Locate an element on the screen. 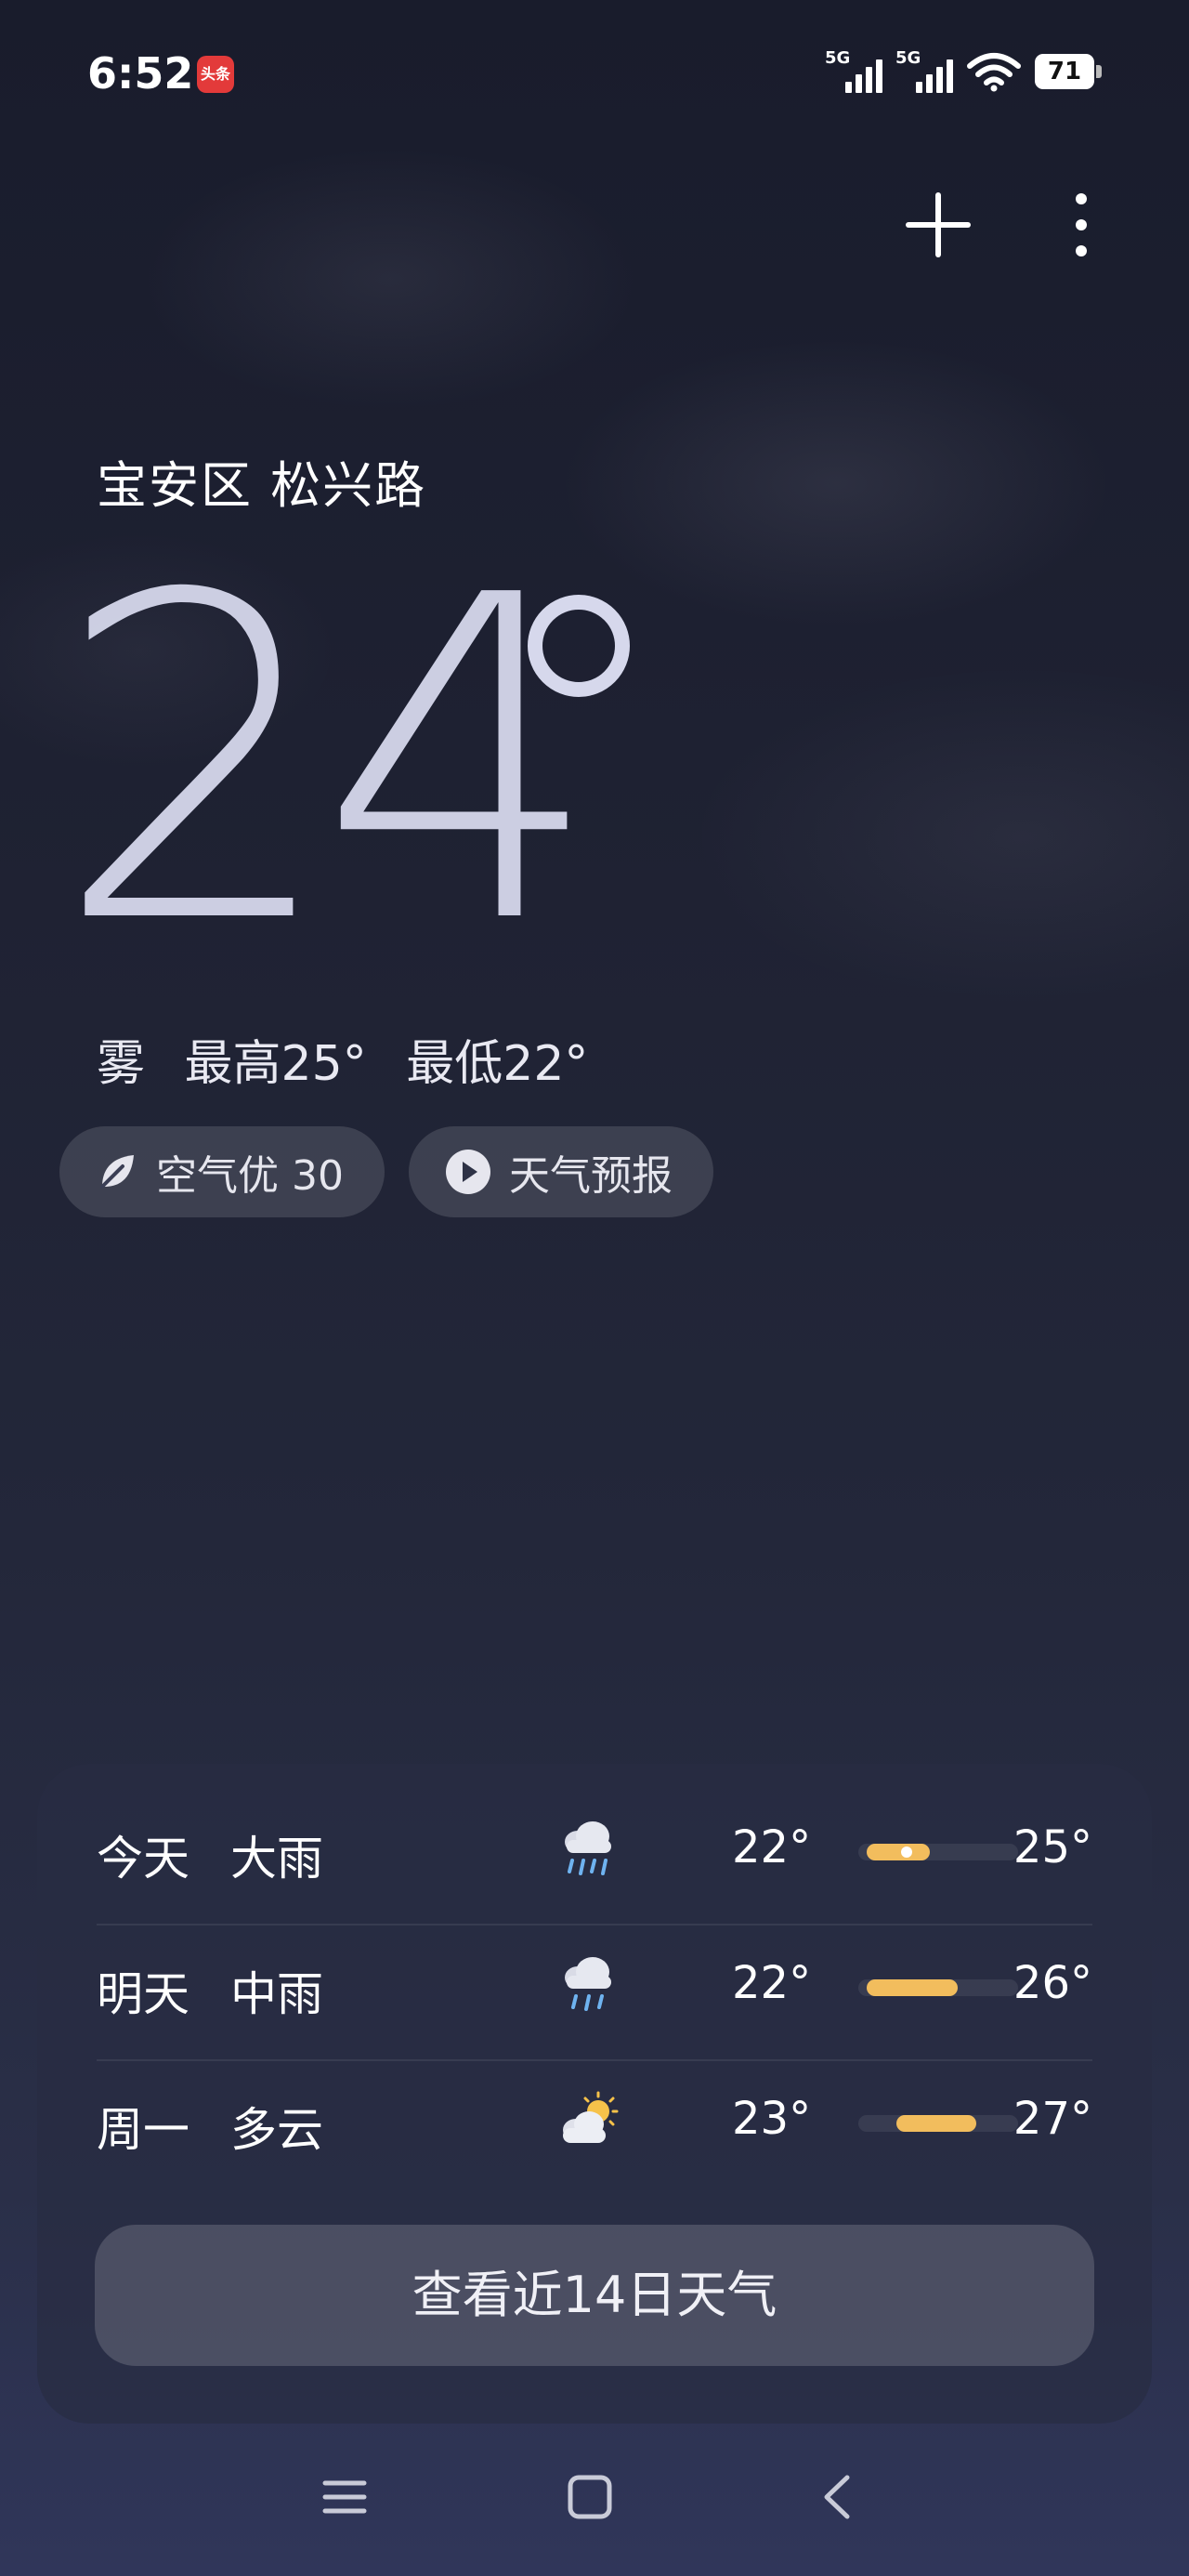  play-icon is located at coordinates (467, 1172).